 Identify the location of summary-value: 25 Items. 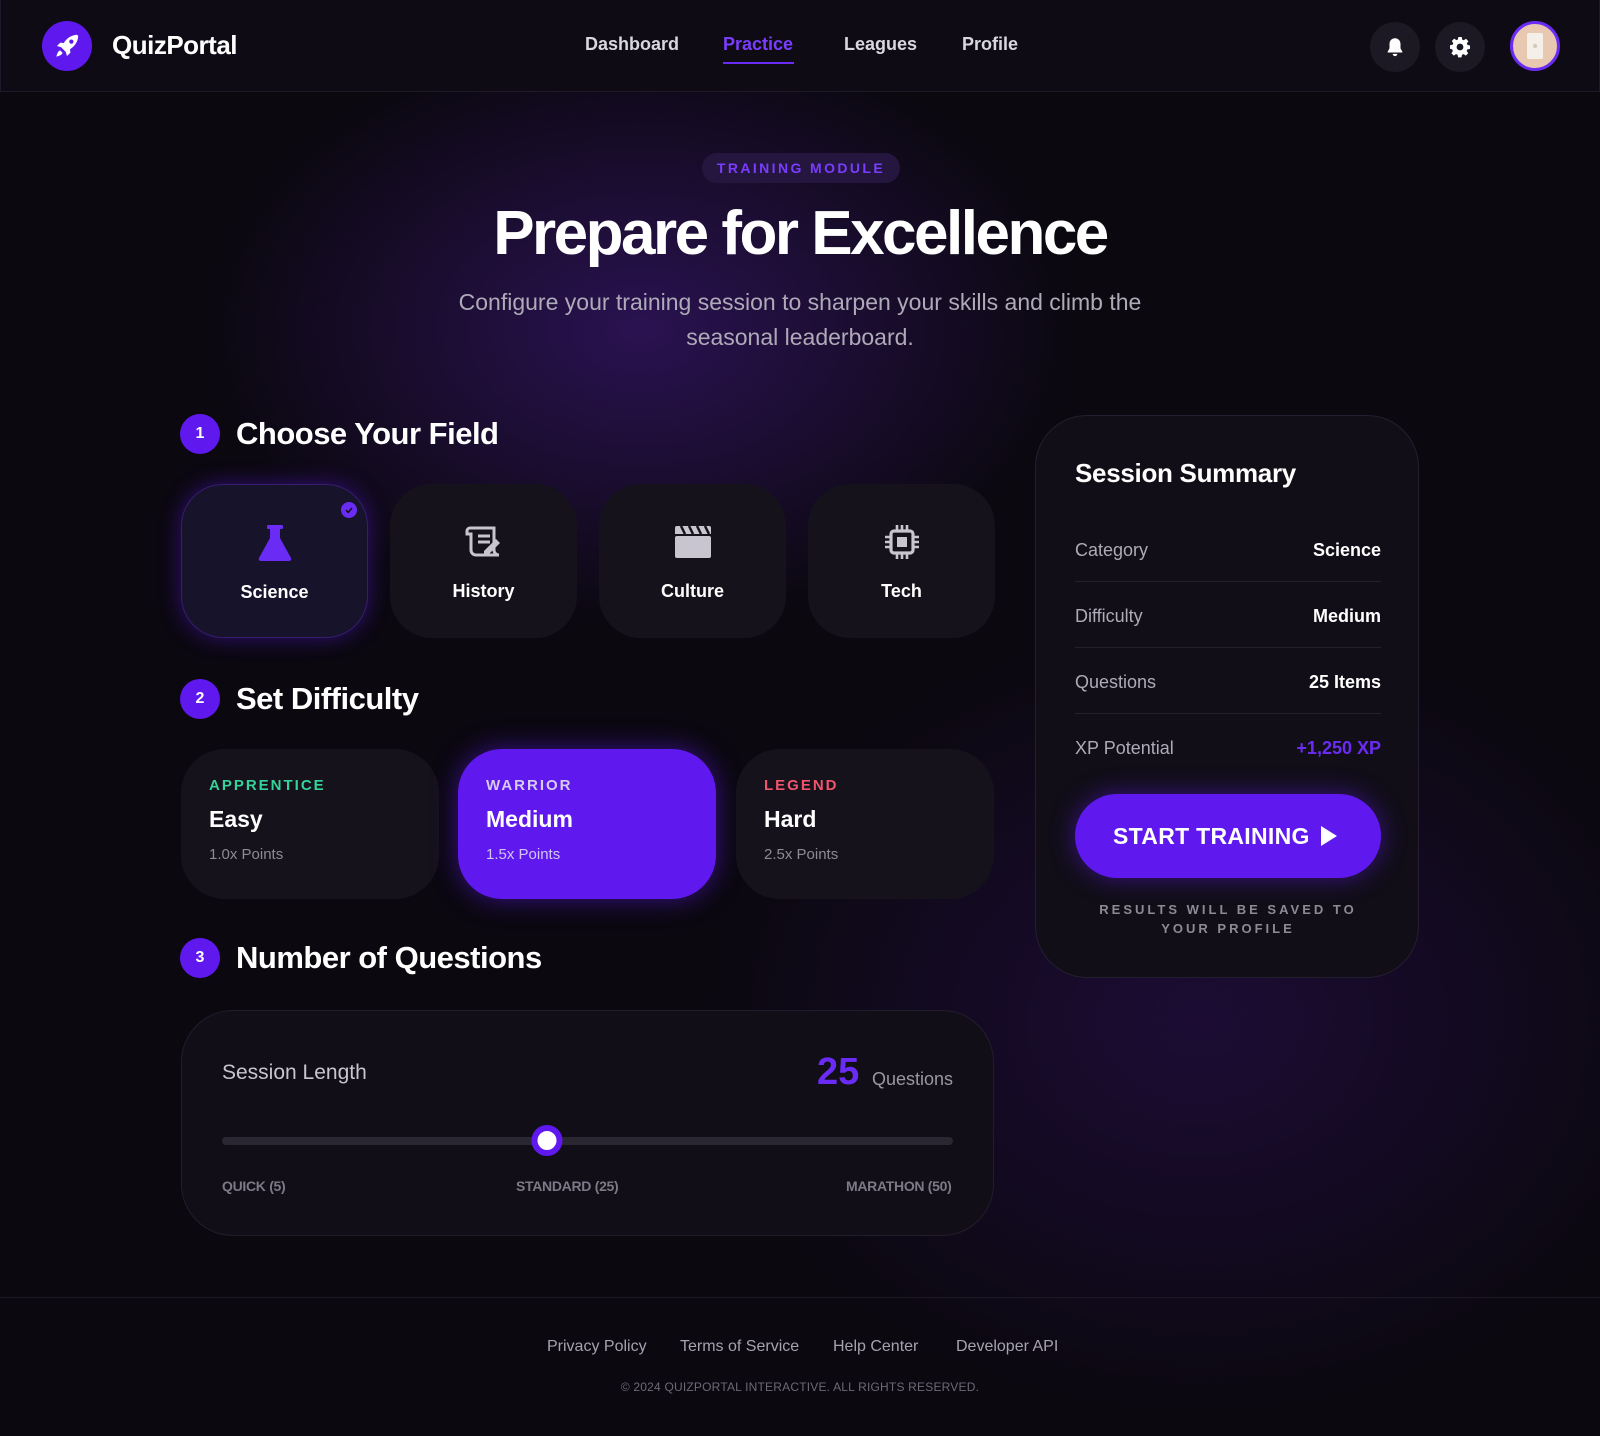
(1344, 682).